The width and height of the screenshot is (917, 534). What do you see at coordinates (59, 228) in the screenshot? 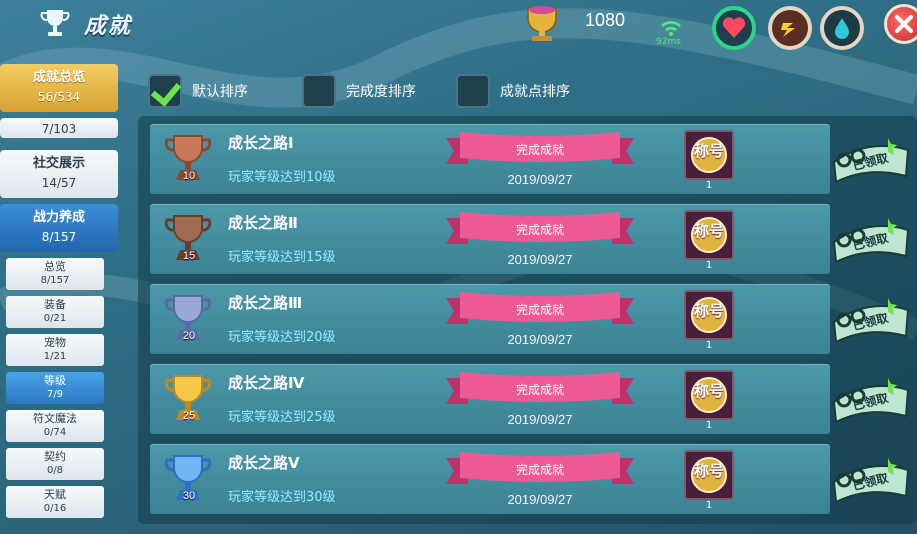
I see `sidebar-item-power: 战力养成 8/157` at bounding box center [59, 228].